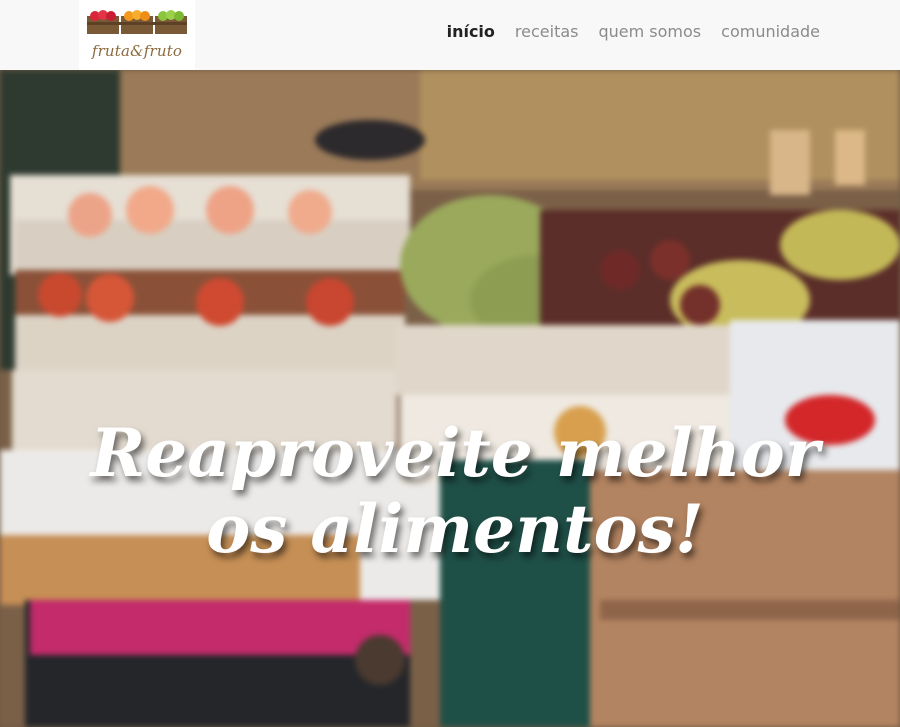  Describe the element at coordinates (547, 31) in the screenshot. I see `nav-item-receitas: receitas` at that location.